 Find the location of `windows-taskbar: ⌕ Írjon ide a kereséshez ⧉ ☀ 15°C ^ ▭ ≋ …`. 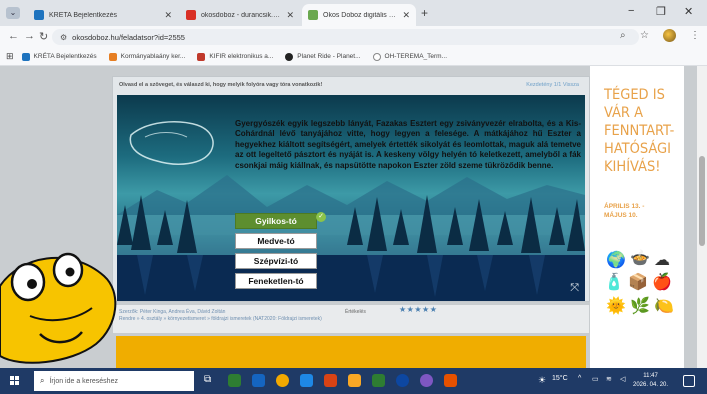

windows-taskbar: ⌕ Írjon ide a kereséshez ⧉ ☀ 15°C ^ ▭ ≋ … is located at coordinates (353, 381).